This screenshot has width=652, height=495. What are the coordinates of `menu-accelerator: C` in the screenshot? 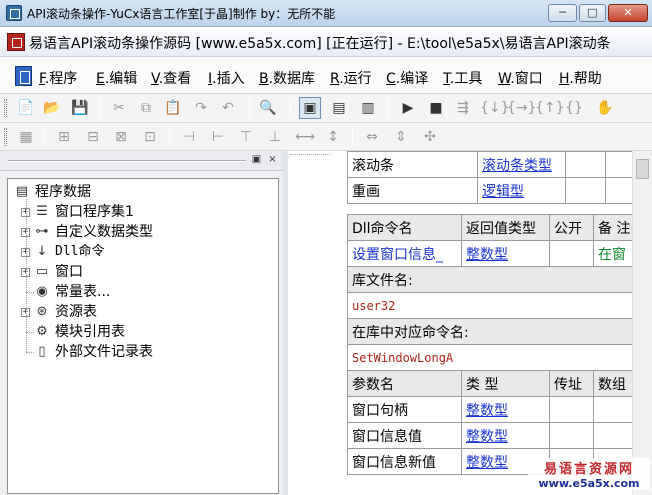 It's located at (391, 79).